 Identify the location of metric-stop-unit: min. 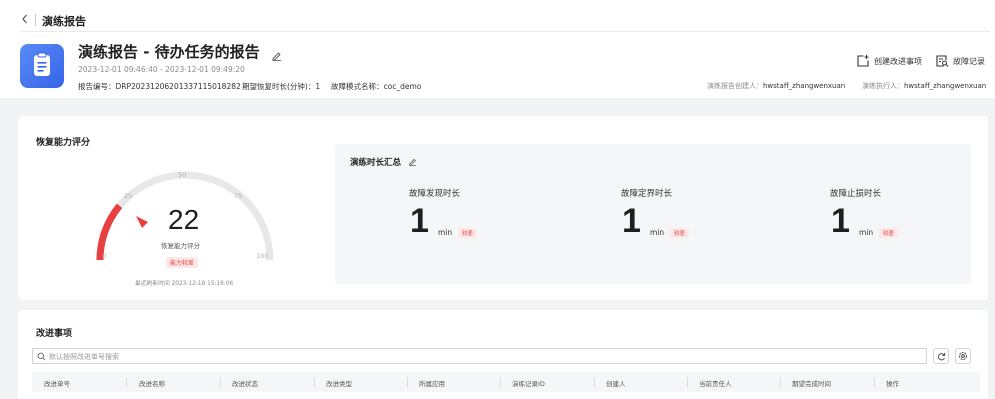
(866, 232).